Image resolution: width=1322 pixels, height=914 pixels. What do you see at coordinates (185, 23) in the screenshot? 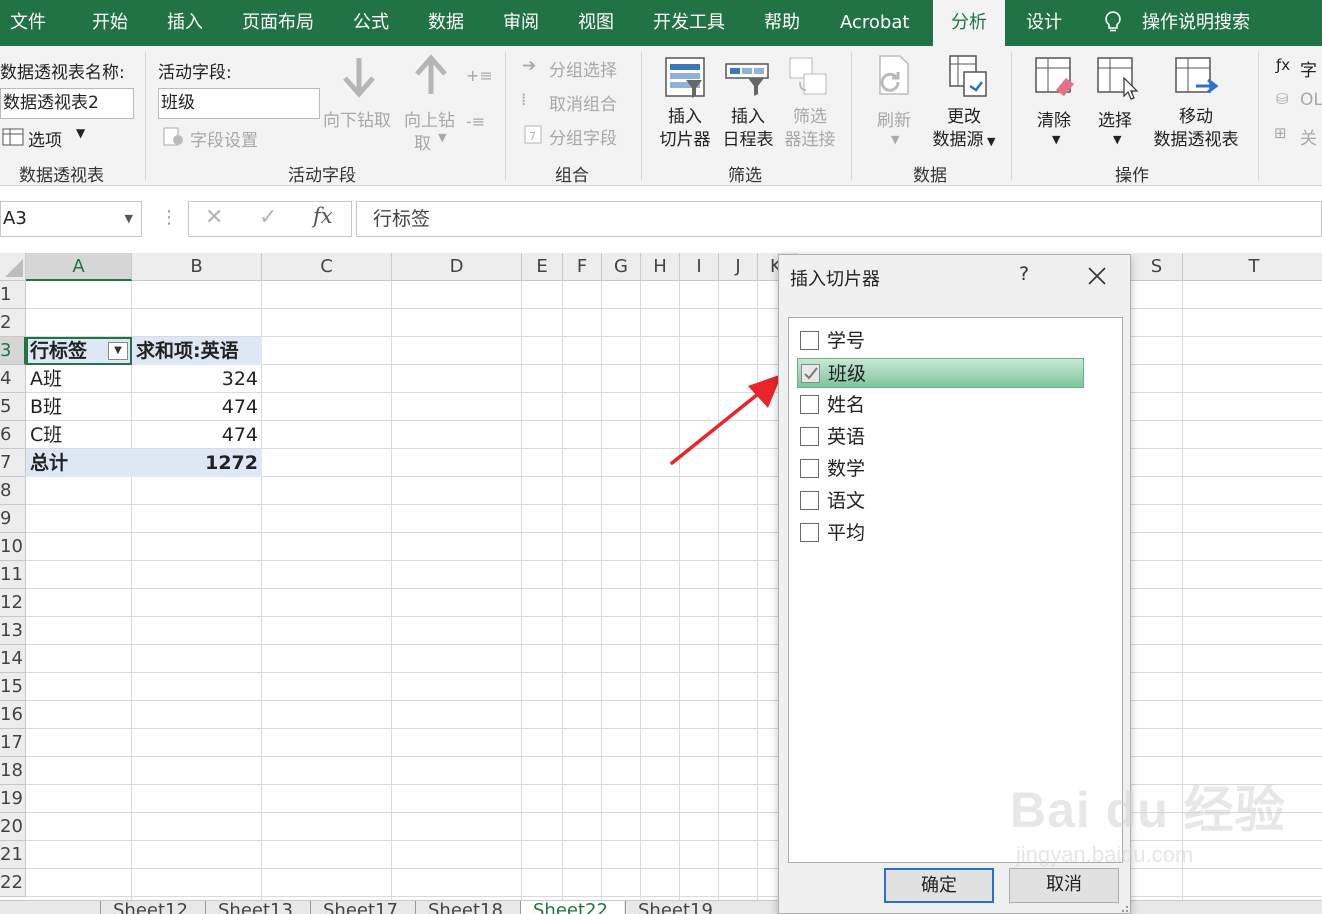
I see `tab-insert: 插入` at bounding box center [185, 23].